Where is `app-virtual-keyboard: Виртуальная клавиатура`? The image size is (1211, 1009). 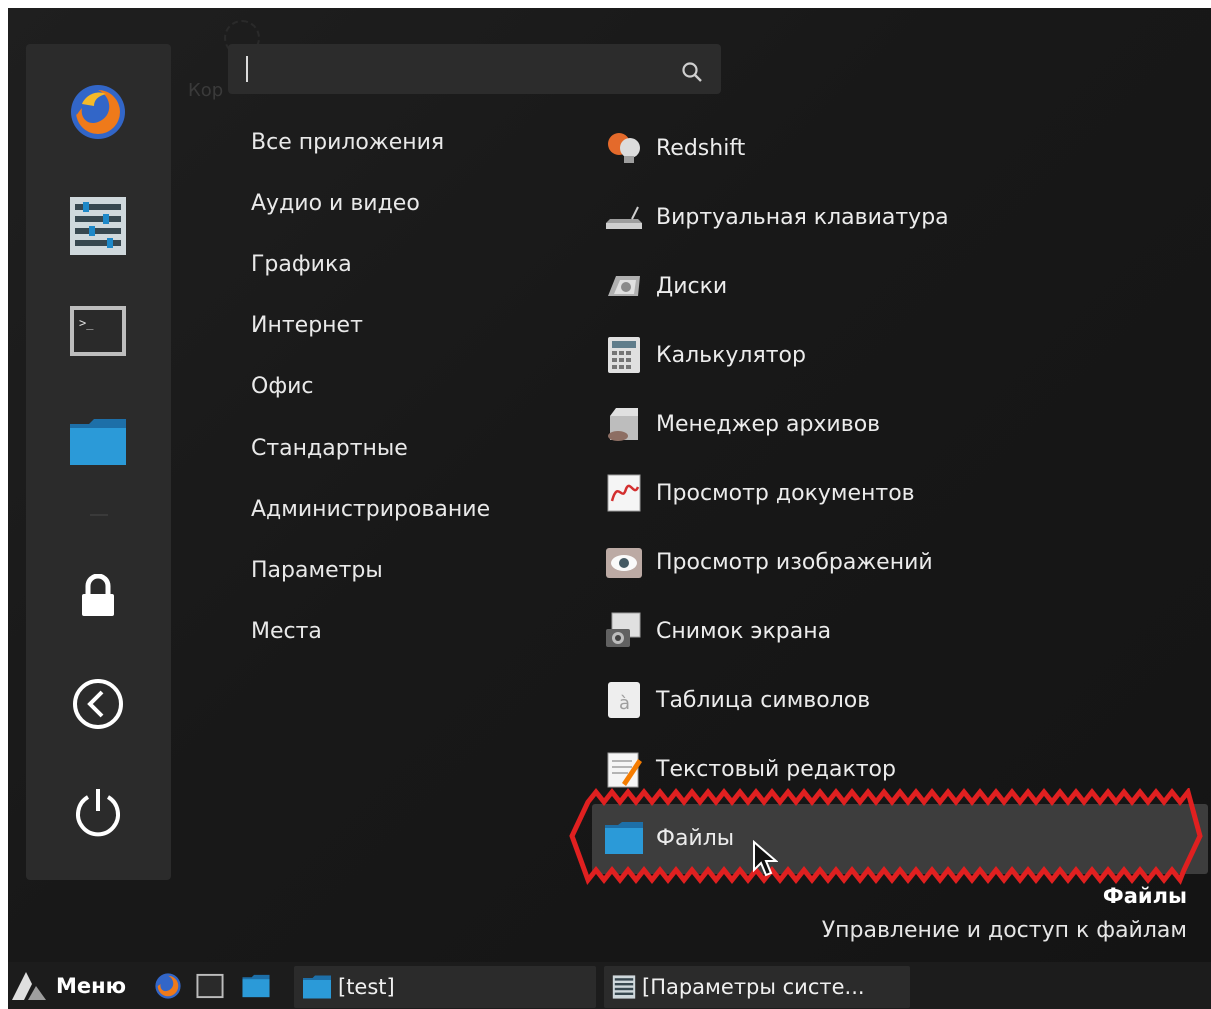
app-virtual-keyboard: Виртуальная клавиатура is located at coordinates (776, 217).